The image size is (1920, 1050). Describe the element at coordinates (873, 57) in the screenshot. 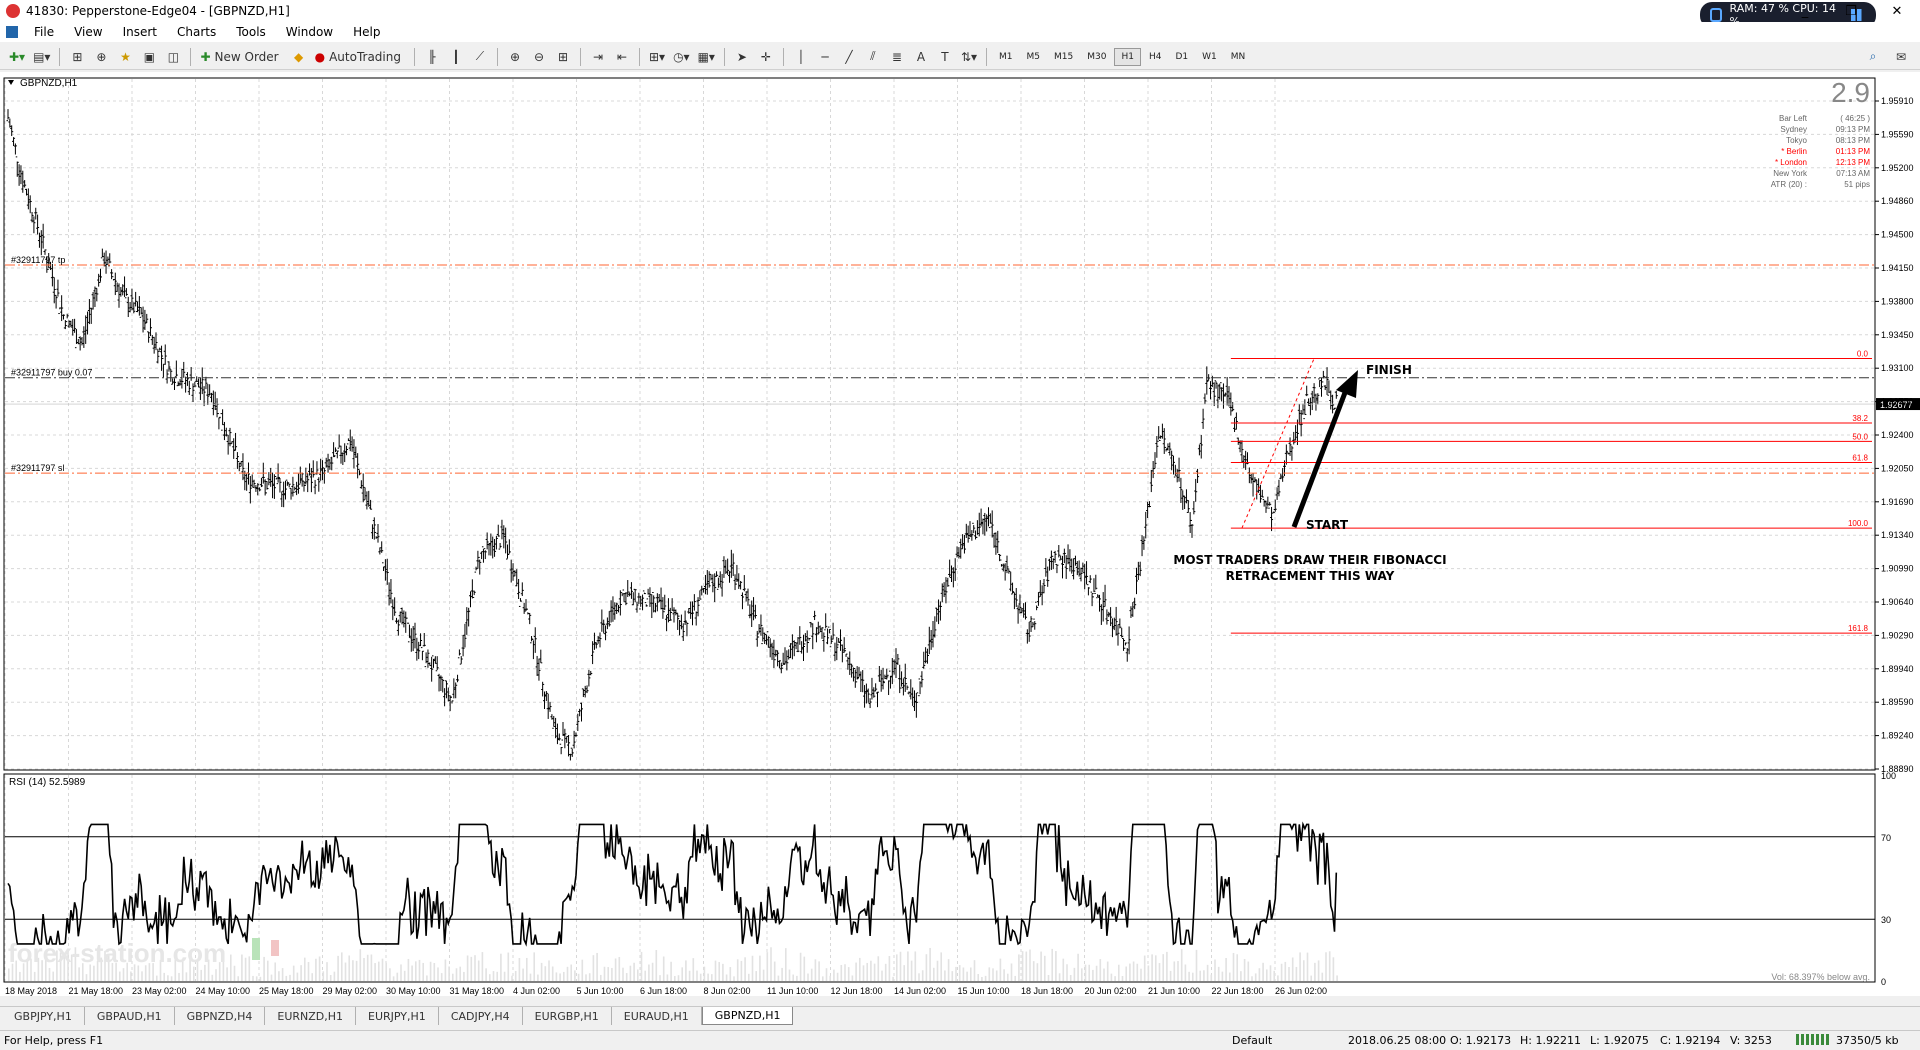

I see `channel-icon: ⫽` at that location.